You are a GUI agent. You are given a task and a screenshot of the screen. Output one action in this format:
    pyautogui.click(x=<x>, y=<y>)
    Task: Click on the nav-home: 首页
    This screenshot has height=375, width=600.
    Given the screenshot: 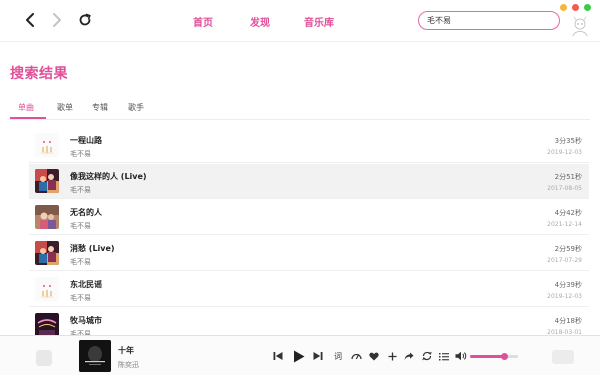 What is the action you would take?
    pyautogui.click(x=203, y=21)
    